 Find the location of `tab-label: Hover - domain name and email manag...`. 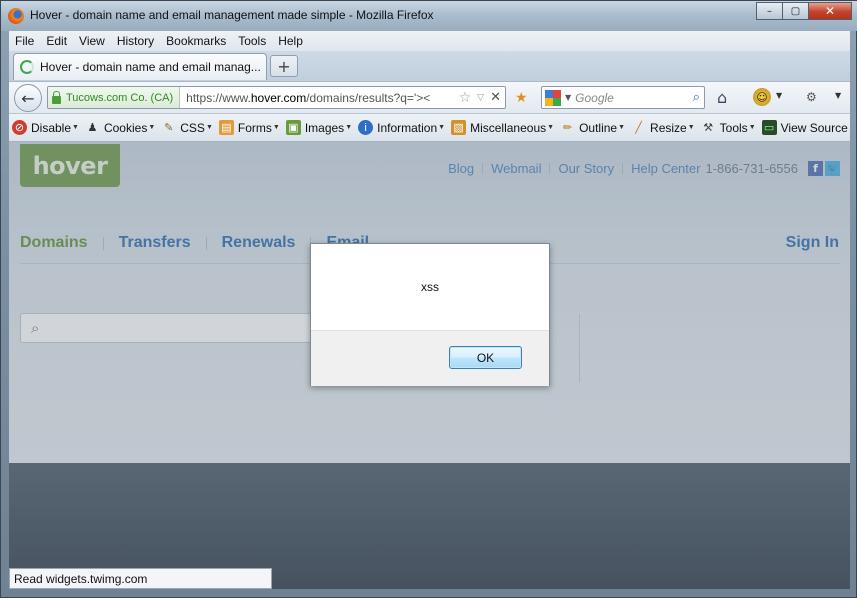

tab-label: Hover - domain name and email manag... is located at coordinates (150, 67).